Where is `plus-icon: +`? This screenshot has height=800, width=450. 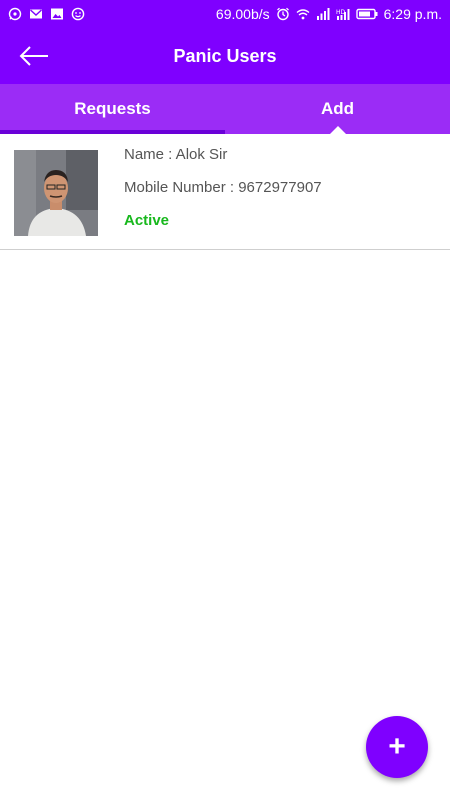 plus-icon: + is located at coordinates (397, 746).